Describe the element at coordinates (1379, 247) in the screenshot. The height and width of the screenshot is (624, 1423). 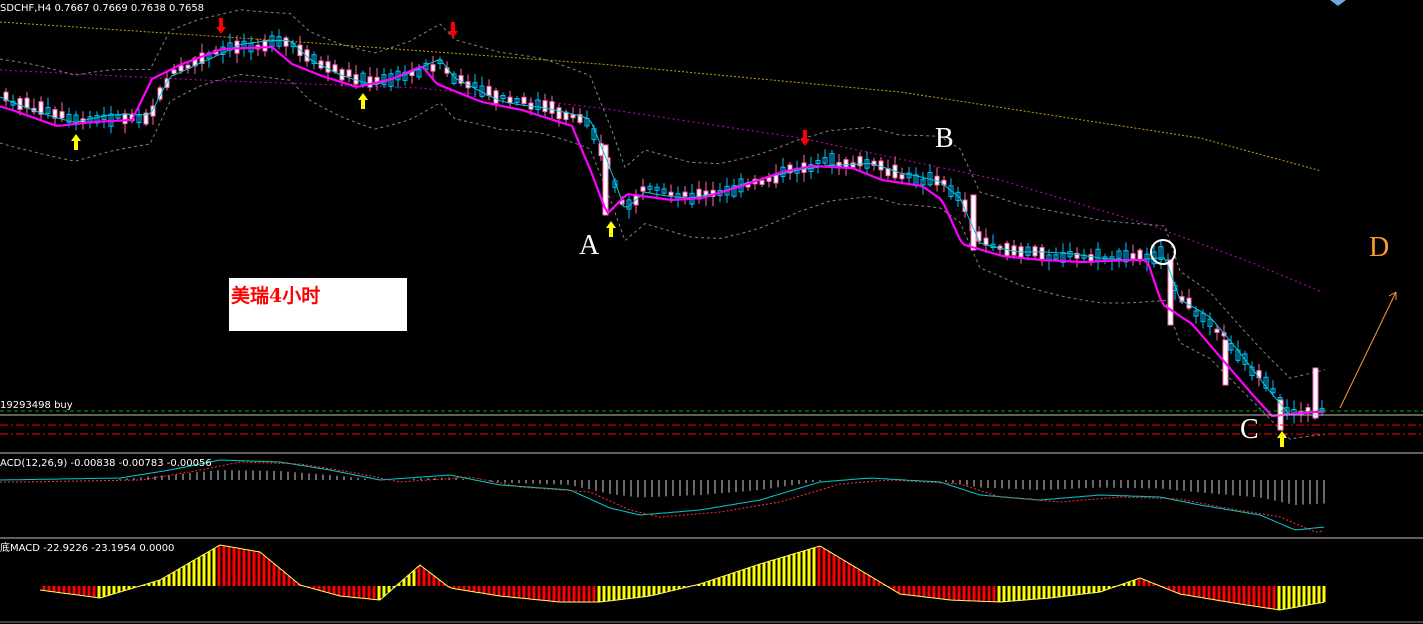
I see `annotation-d: D` at that location.